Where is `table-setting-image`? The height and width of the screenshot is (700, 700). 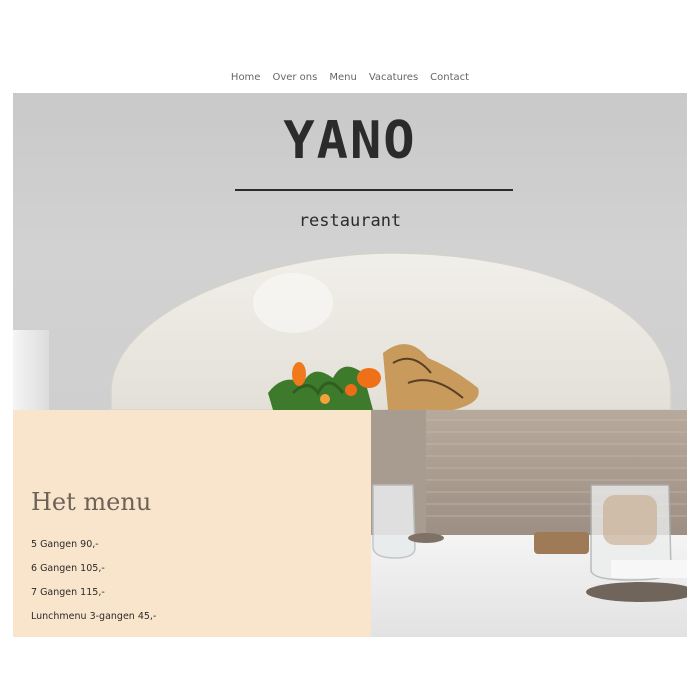
table-setting-image is located at coordinates (529, 523).